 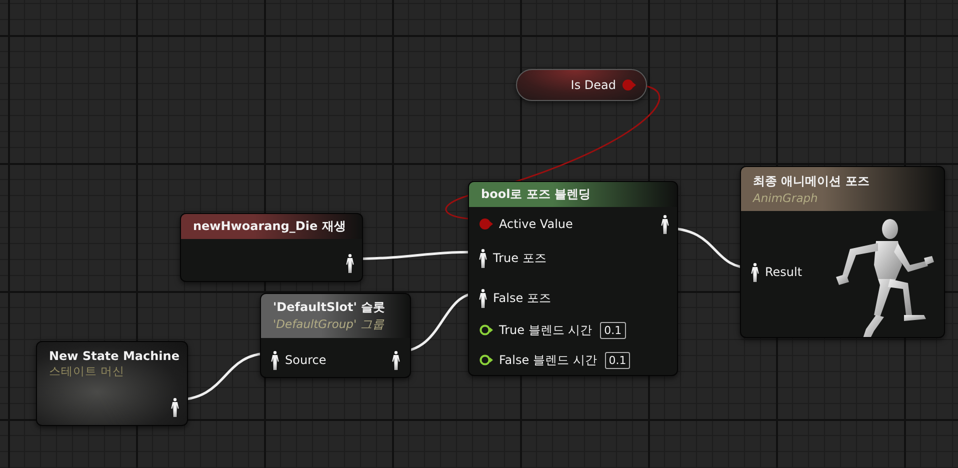 I want to click on node-card: Is Dead, so click(x=581, y=85).